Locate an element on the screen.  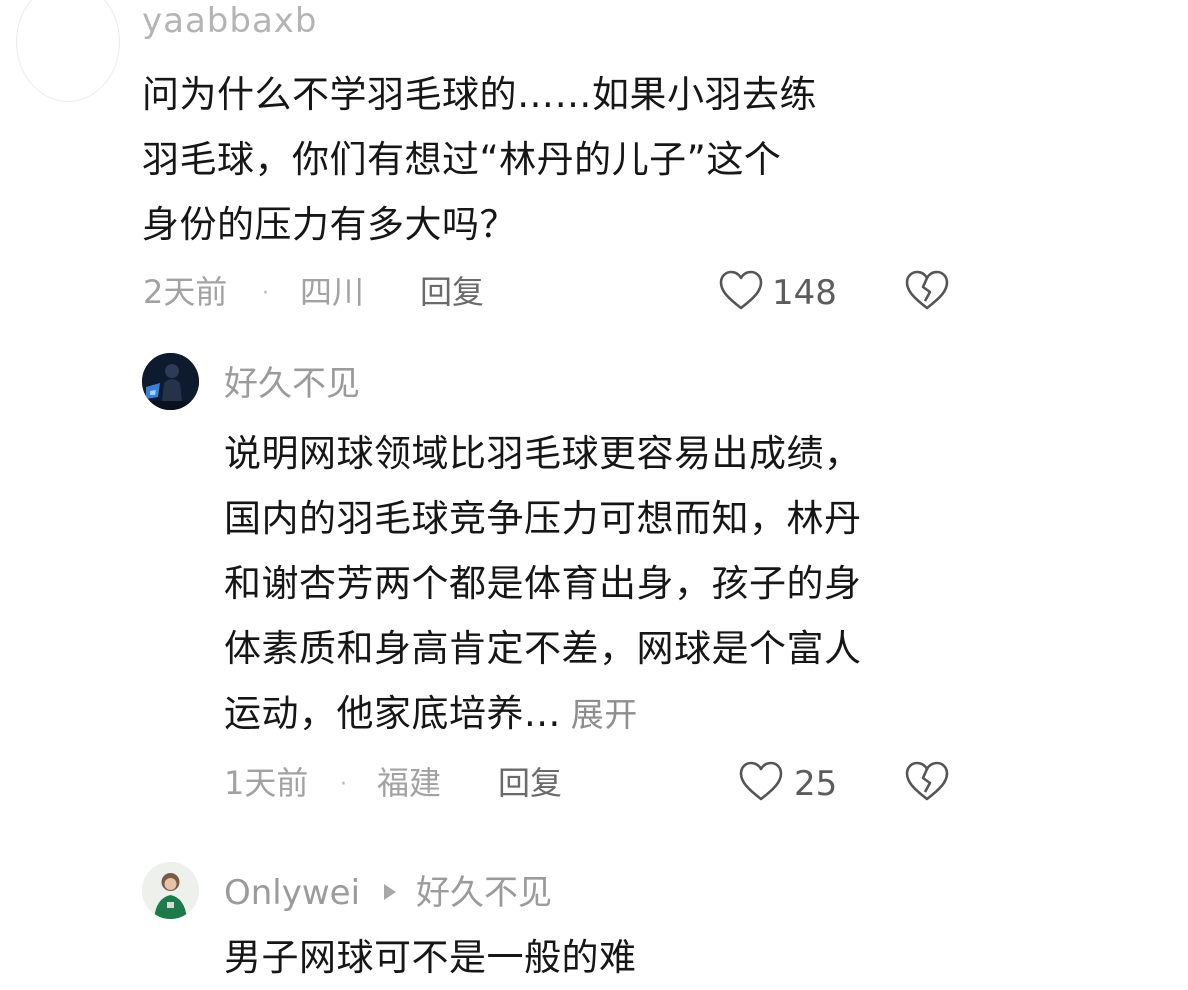
like-count: 25 is located at coordinates (816, 784).